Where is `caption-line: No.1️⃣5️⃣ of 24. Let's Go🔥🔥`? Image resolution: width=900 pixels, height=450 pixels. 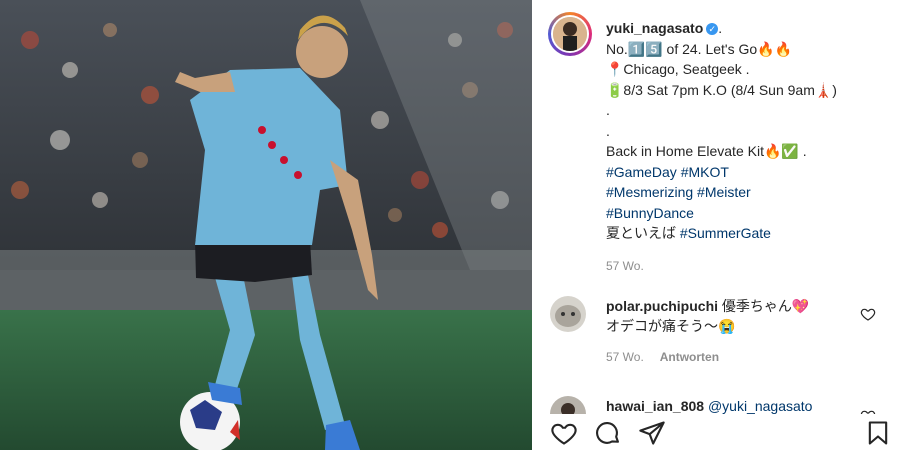 caption-line: No.1️⃣5️⃣ of 24. Let's Go🔥🔥 is located at coordinates (699, 48).